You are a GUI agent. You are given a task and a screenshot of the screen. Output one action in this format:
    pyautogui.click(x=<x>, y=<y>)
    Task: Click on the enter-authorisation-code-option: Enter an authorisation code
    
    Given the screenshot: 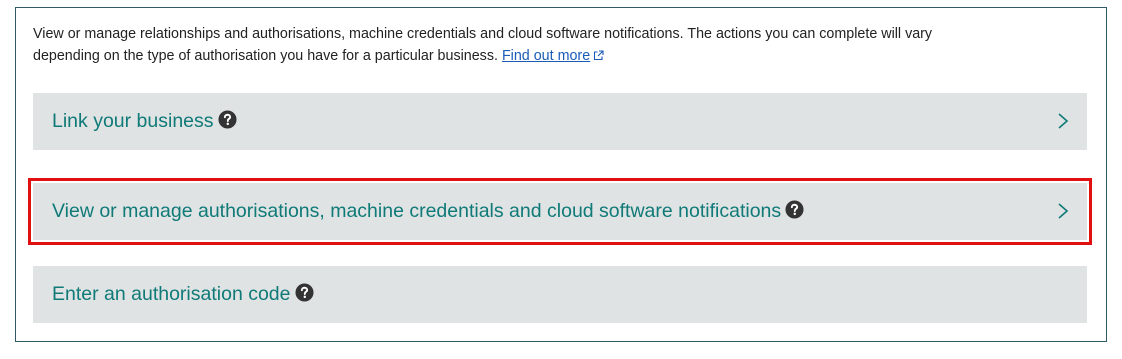 What is the action you would take?
    pyautogui.click(x=560, y=294)
    